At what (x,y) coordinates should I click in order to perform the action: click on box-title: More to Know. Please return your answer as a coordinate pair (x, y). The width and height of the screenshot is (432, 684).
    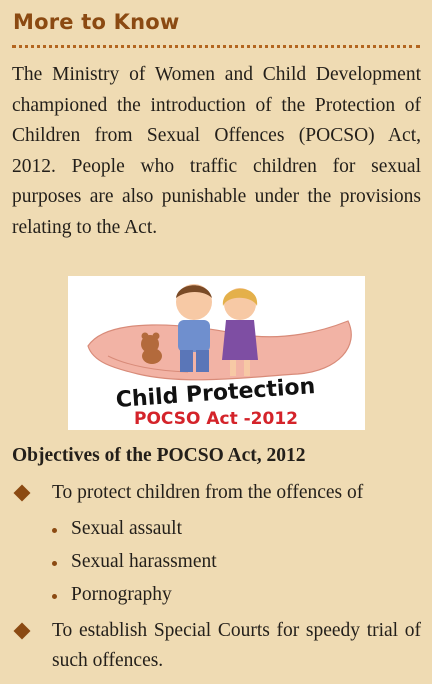
    Looking at the image, I should click on (96, 22).